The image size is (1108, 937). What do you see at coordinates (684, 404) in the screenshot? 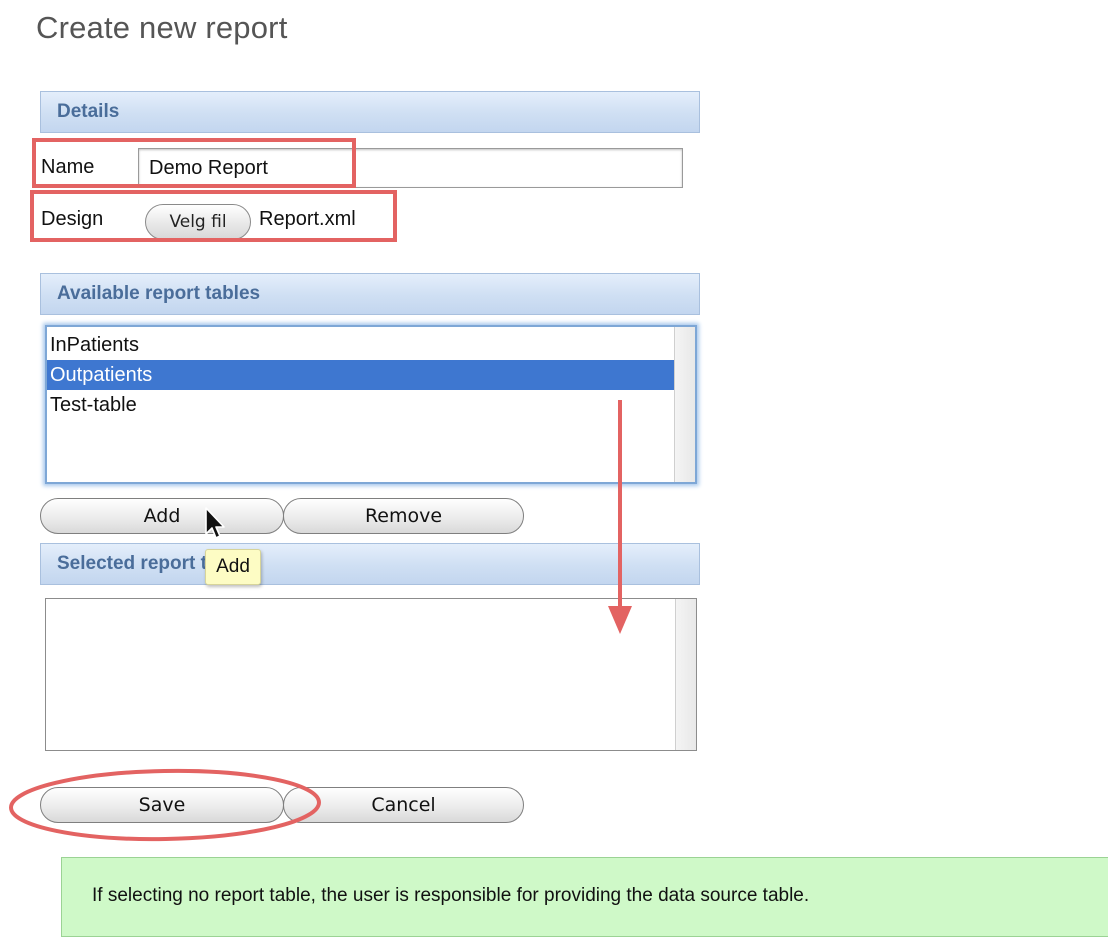
I see `available-list-scrollbar` at bounding box center [684, 404].